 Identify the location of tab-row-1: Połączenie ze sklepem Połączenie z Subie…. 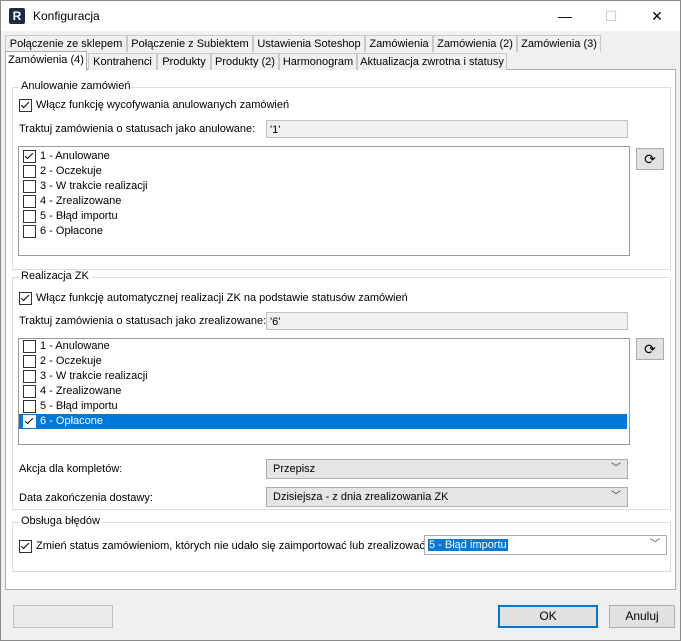
(339, 43).